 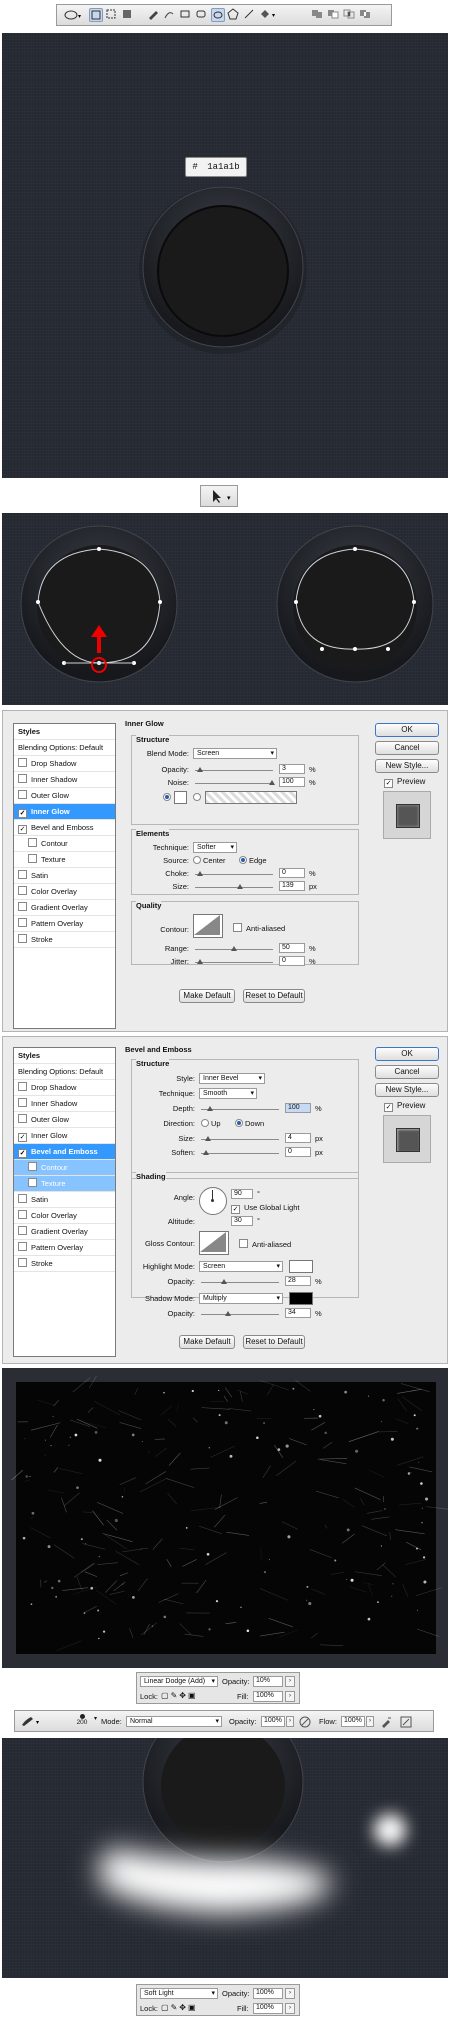 What do you see at coordinates (305, 1723) in the screenshot?
I see `tablet-pressure-opacity-icon` at bounding box center [305, 1723].